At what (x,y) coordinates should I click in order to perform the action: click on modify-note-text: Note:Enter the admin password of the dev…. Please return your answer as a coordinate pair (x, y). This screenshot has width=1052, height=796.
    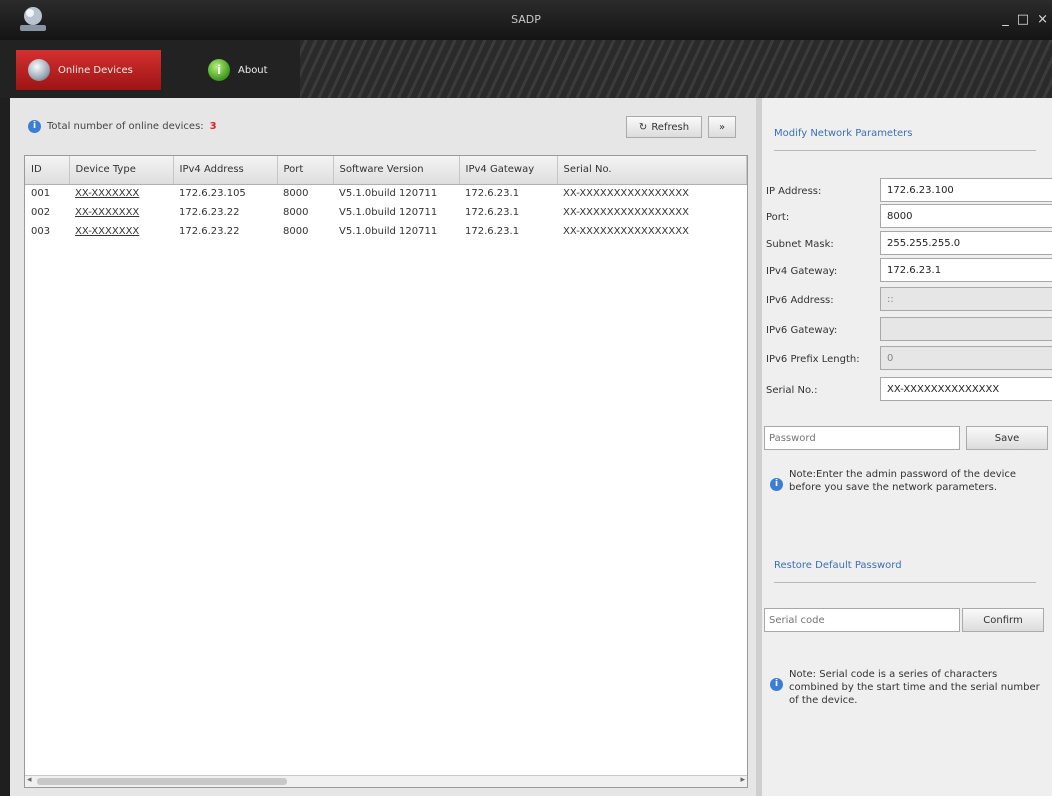
    Looking at the image, I should click on (903, 481).